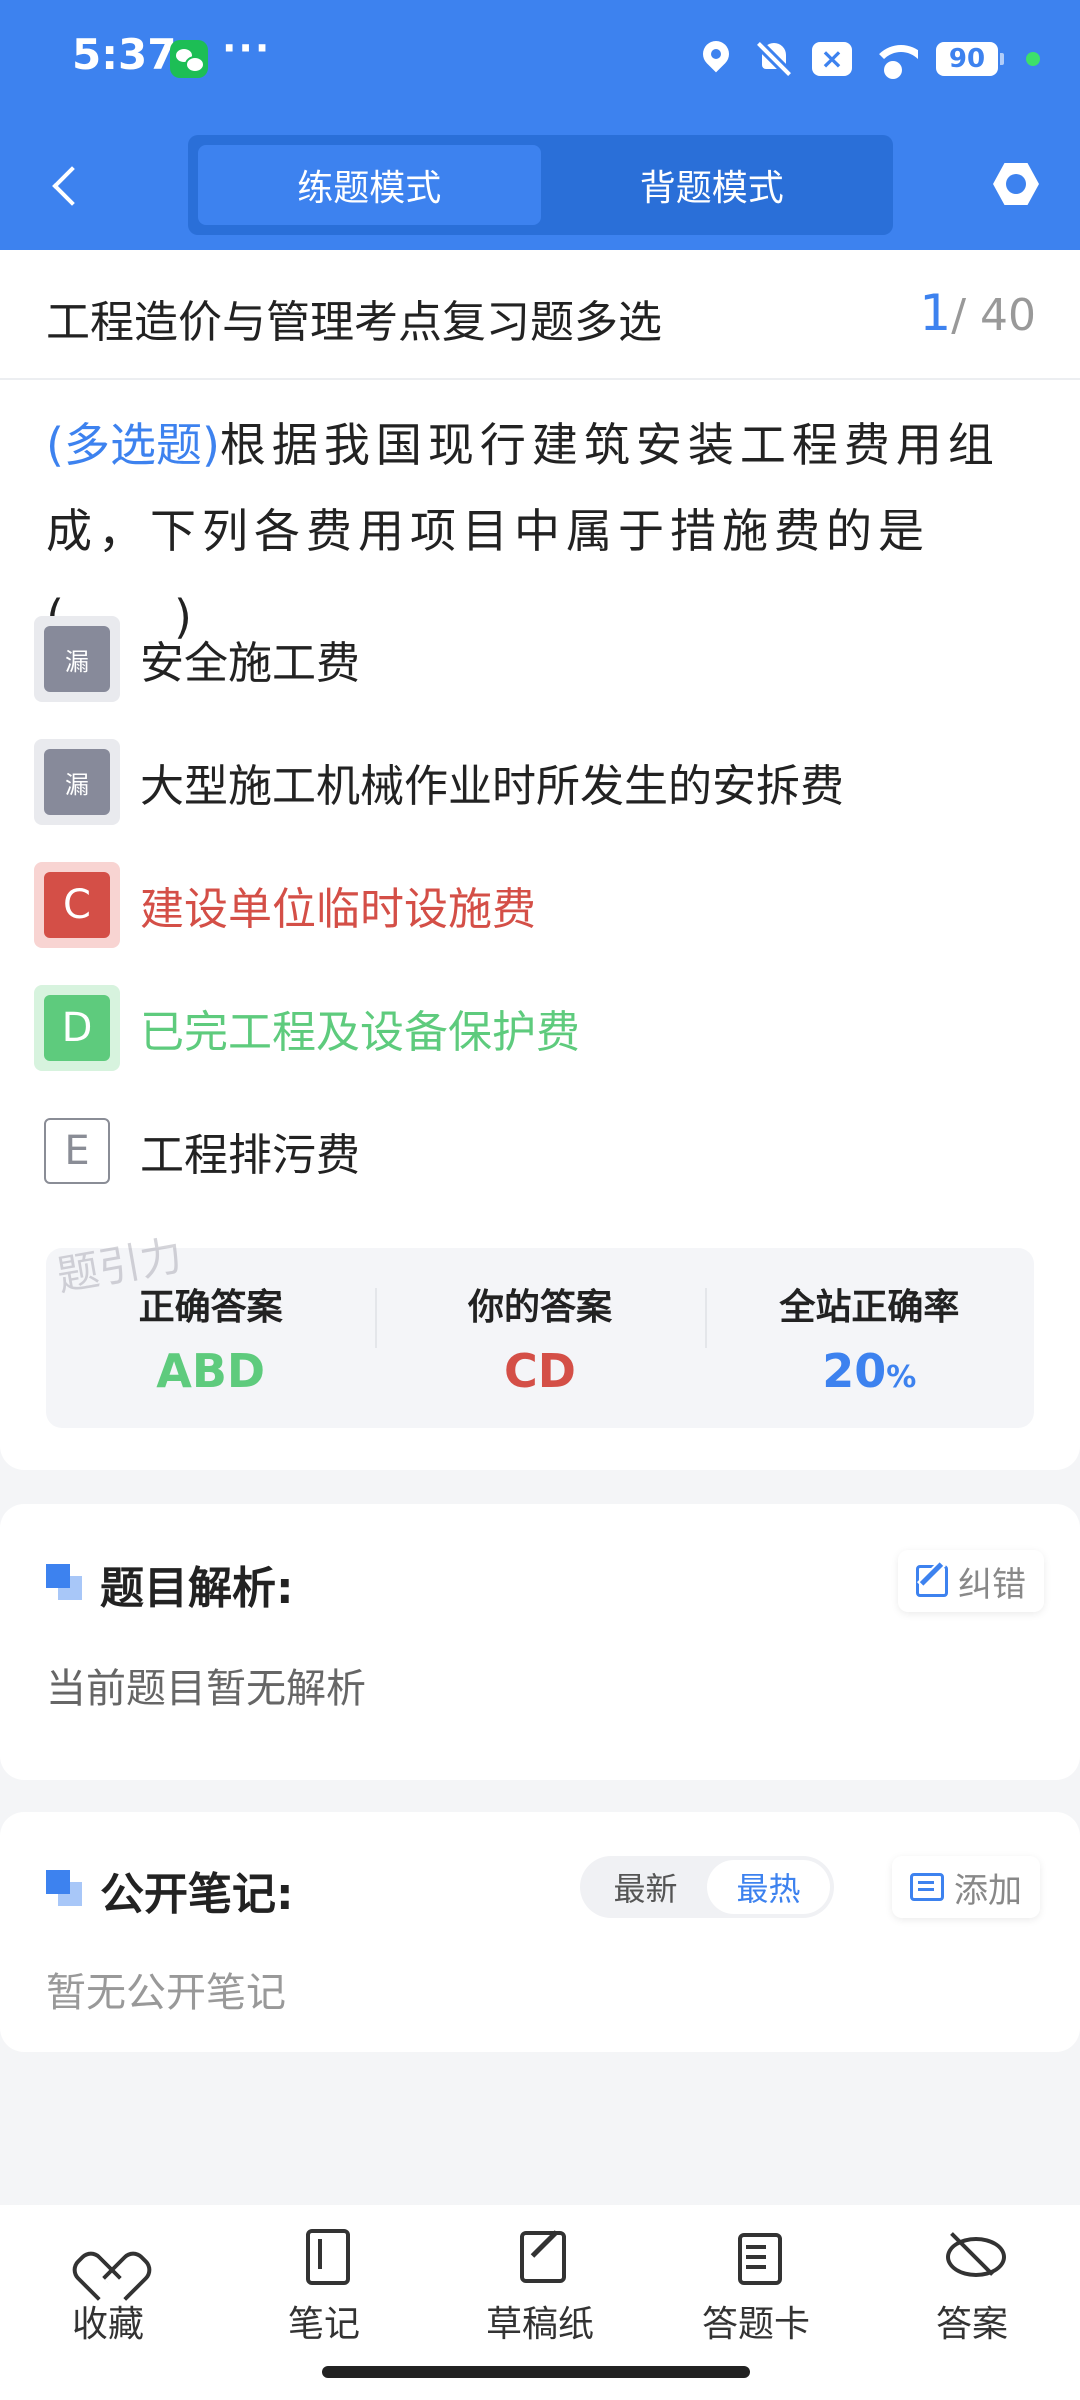 The height and width of the screenshot is (2400, 1080). I want to click on location-icon, so click(716, 59).